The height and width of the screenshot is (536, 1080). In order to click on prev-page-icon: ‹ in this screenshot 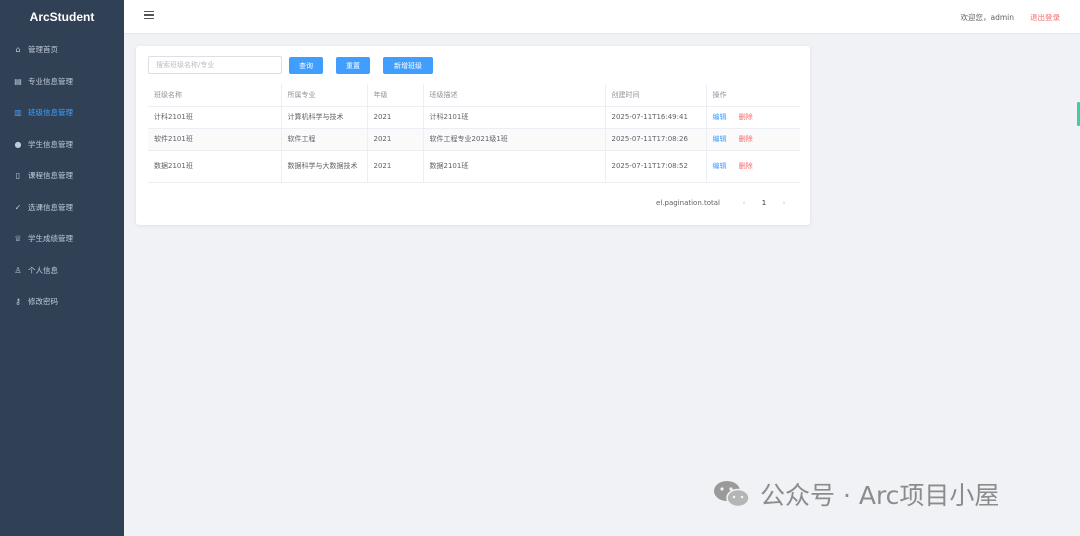, I will do `click(744, 203)`.